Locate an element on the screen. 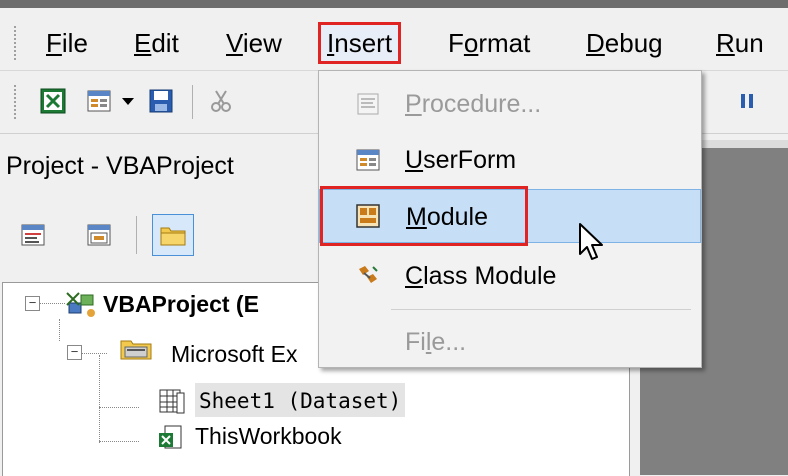  menu-view-post: iew is located at coordinates (262, 43).